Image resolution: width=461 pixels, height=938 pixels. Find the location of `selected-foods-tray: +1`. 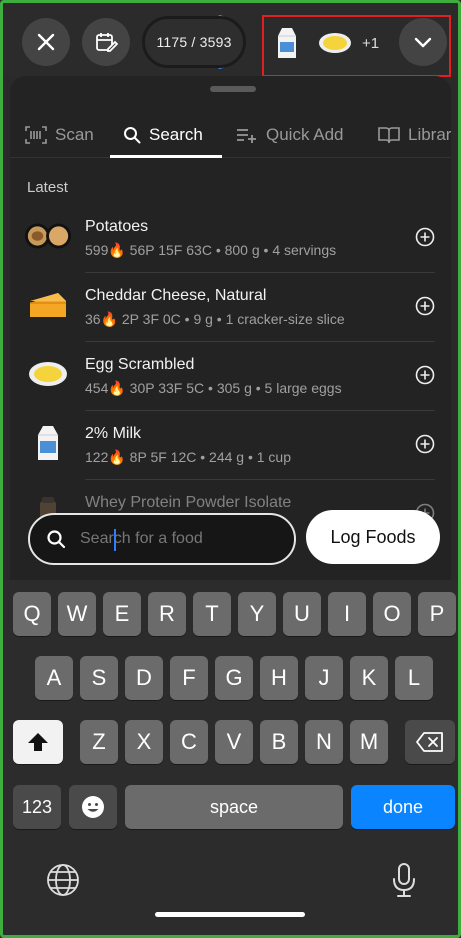

selected-foods-tray: +1 is located at coordinates (334, 43).